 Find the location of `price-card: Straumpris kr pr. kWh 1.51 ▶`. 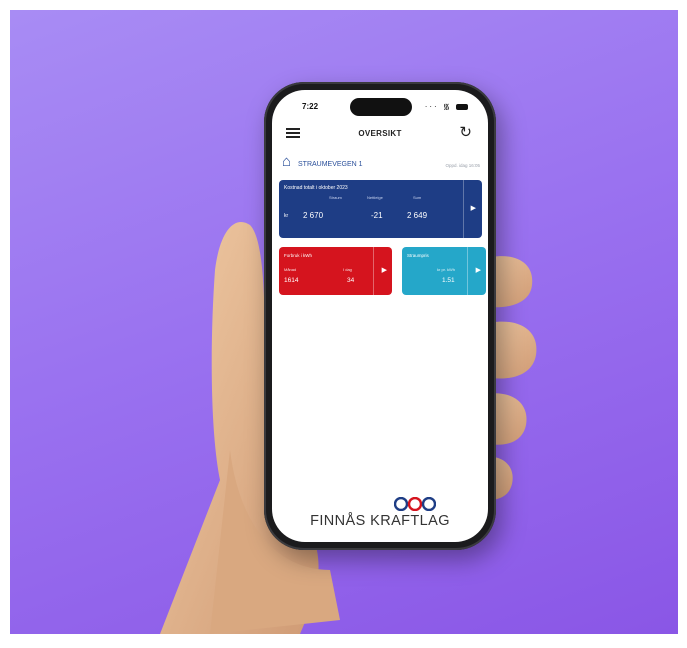

price-card: Straumpris kr pr. kWh 1.51 ▶ is located at coordinates (444, 271).